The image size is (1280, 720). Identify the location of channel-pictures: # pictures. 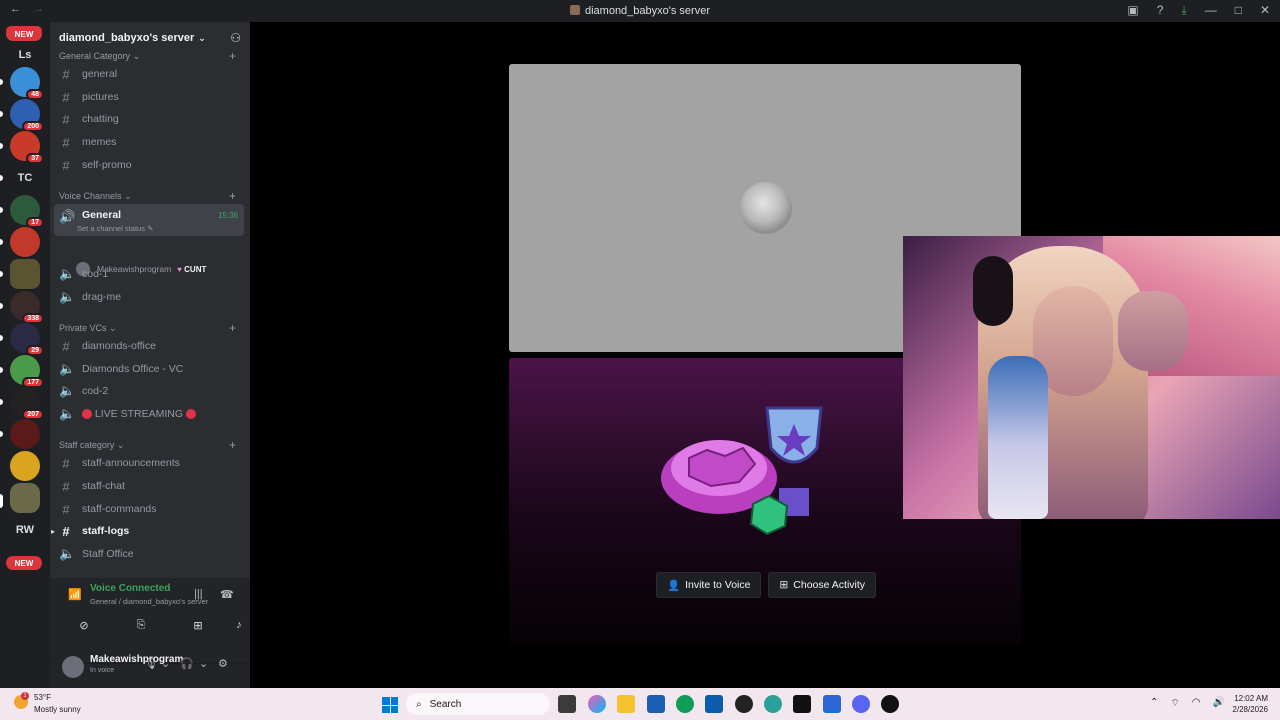
(149, 97).